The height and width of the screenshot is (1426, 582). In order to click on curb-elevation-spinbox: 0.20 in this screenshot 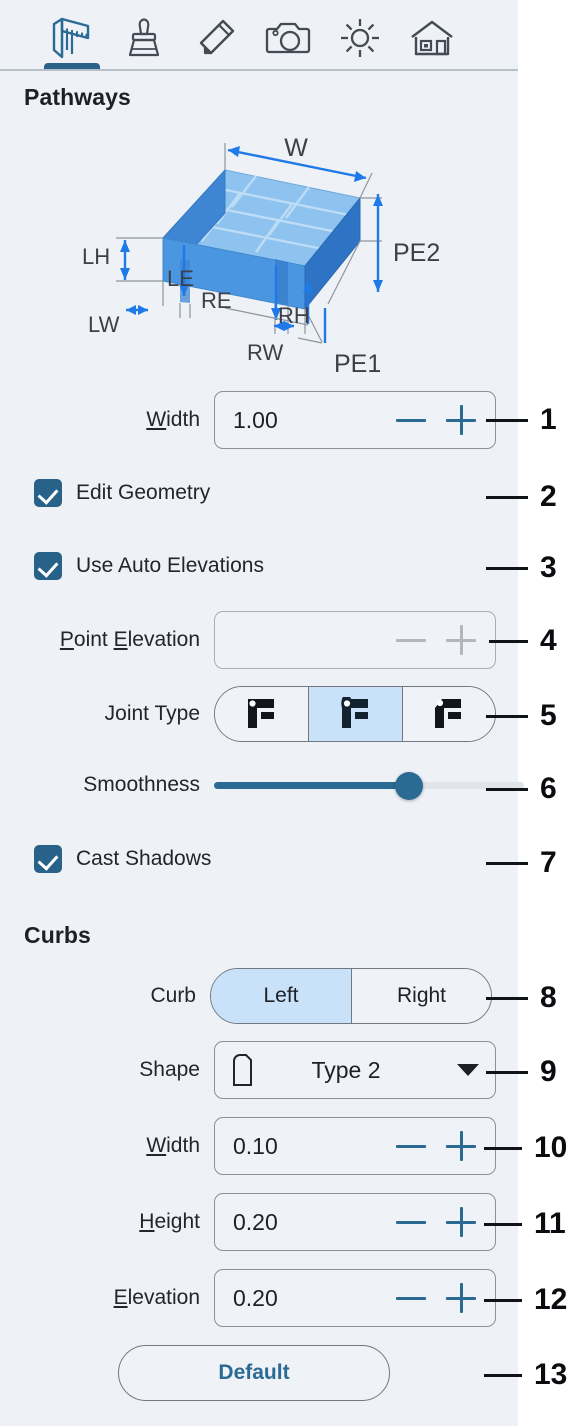, I will do `click(355, 1298)`.